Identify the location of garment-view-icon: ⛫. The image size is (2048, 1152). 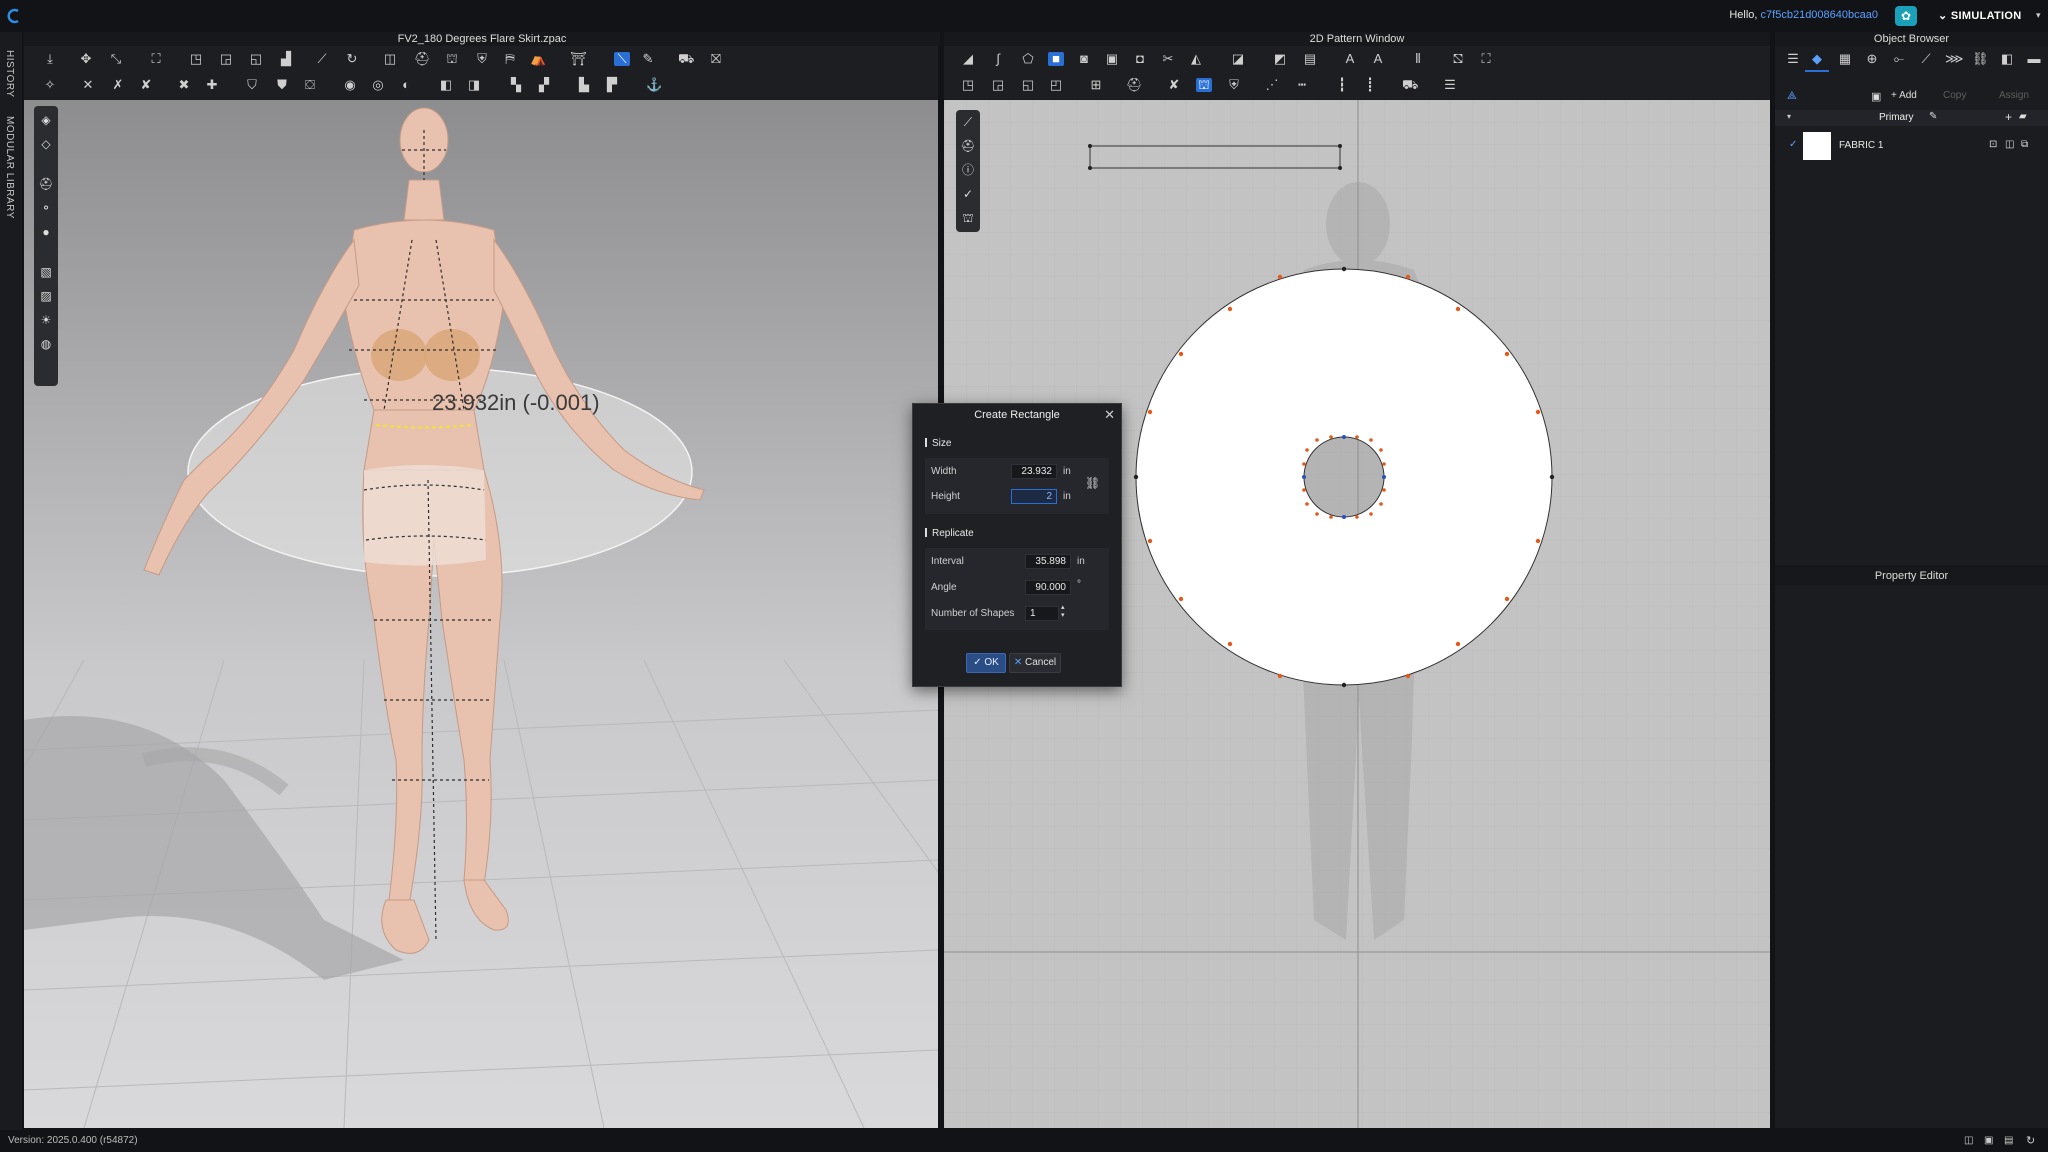
(968, 218).